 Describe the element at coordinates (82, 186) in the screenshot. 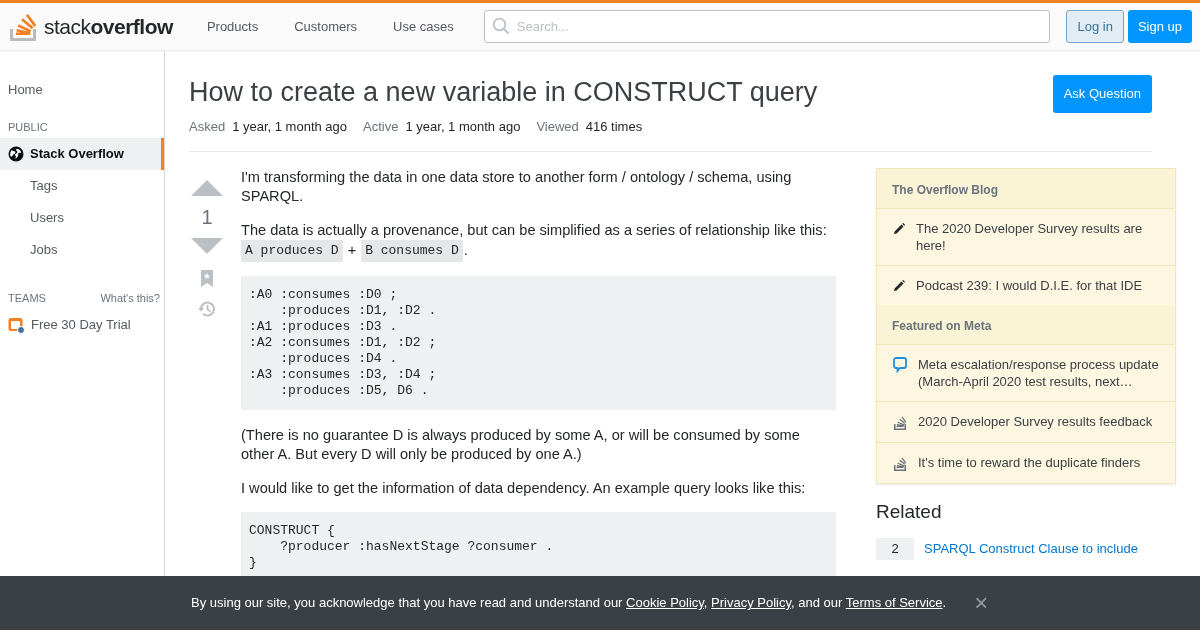

I see `sidebar-item: Tags` at that location.